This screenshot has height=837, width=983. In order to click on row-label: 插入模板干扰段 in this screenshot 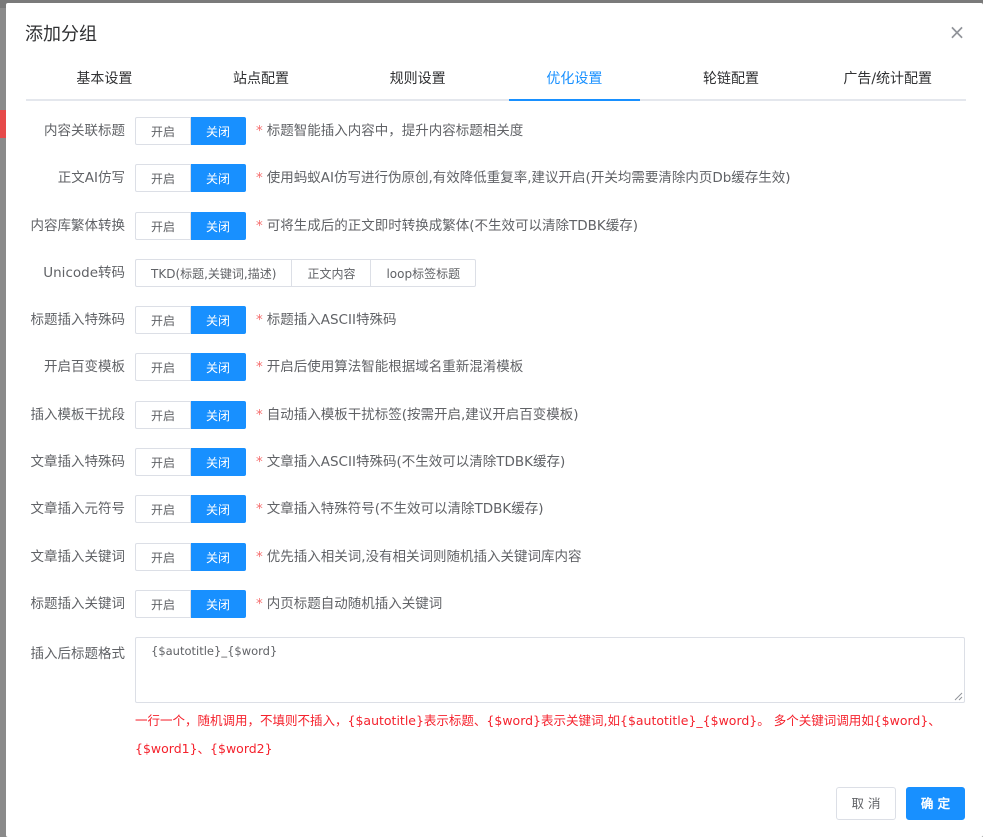, I will do `click(78, 414)`.